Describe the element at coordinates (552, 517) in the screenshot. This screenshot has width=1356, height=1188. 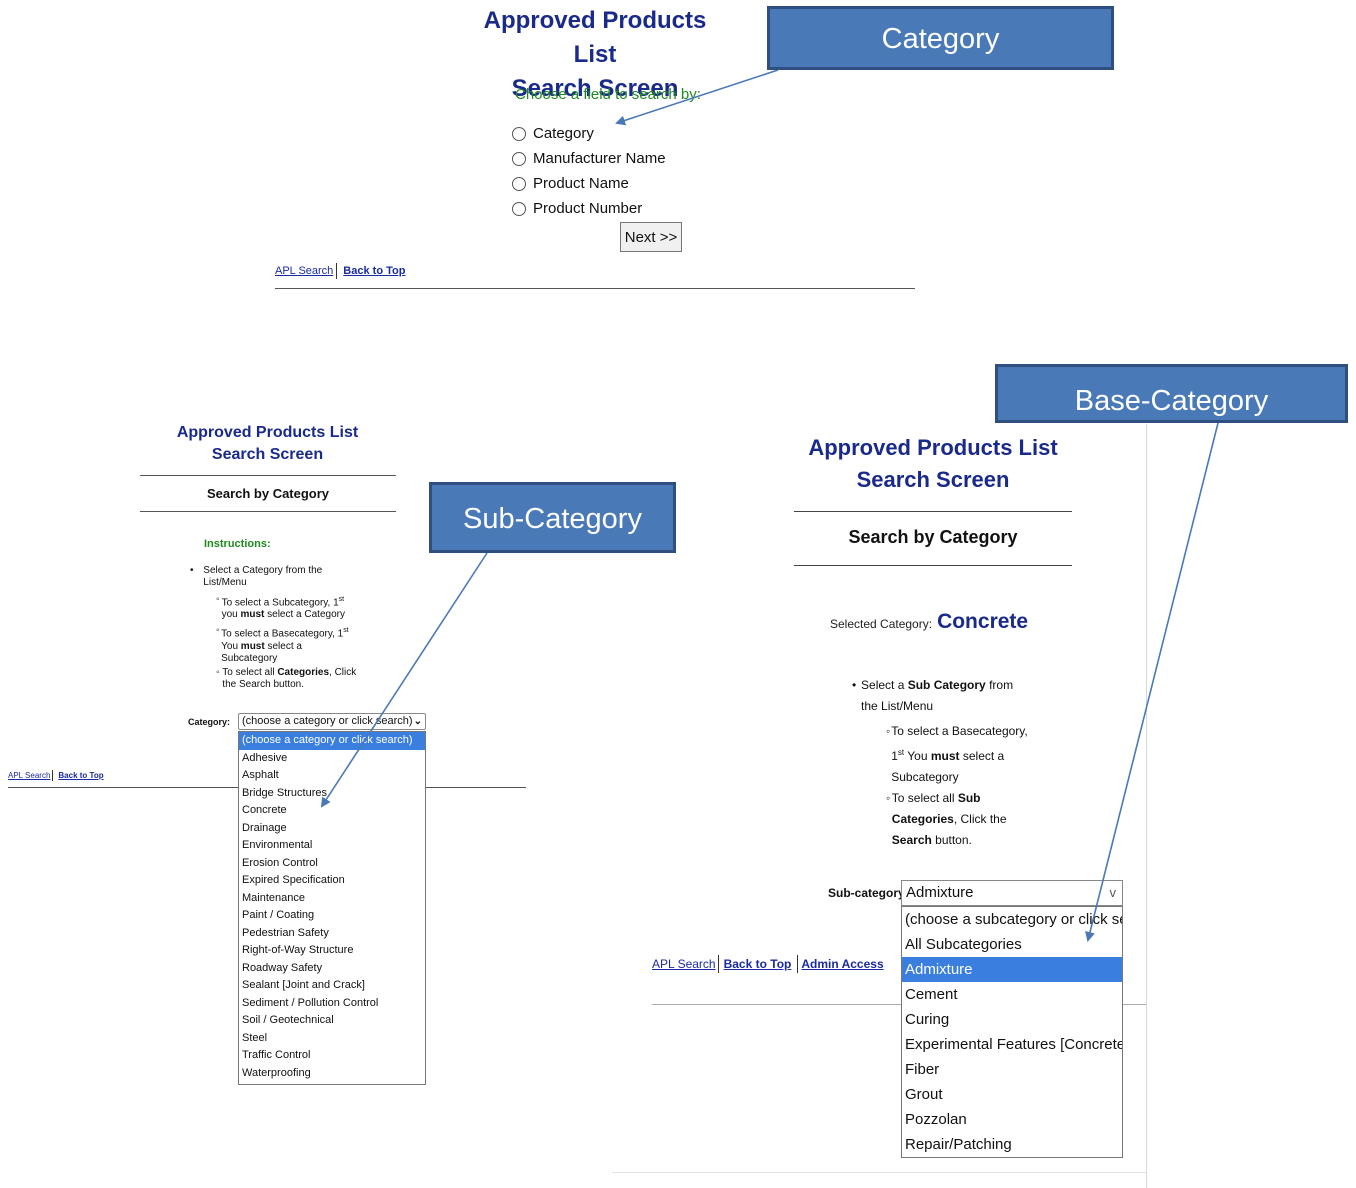
I see `callout-sub-category: Sub-Category` at that location.